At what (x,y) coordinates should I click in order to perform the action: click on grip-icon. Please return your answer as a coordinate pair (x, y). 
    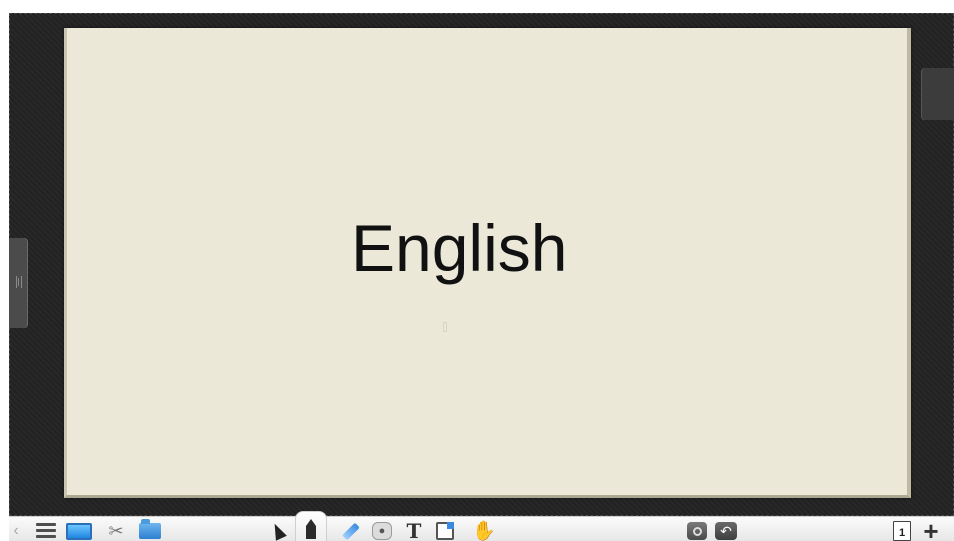
    Looking at the image, I should click on (19, 282).